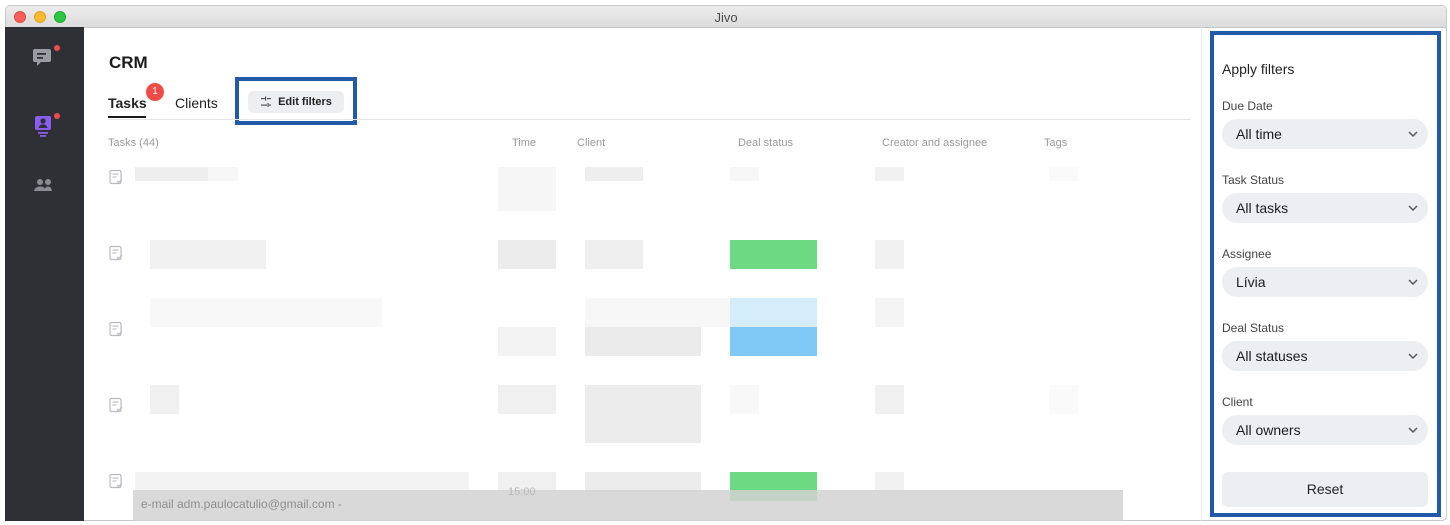  What do you see at coordinates (1253, 328) in the screenshot?
I see `filter-label-deal-status: Deal Status` at bounding box center [1253, 328].